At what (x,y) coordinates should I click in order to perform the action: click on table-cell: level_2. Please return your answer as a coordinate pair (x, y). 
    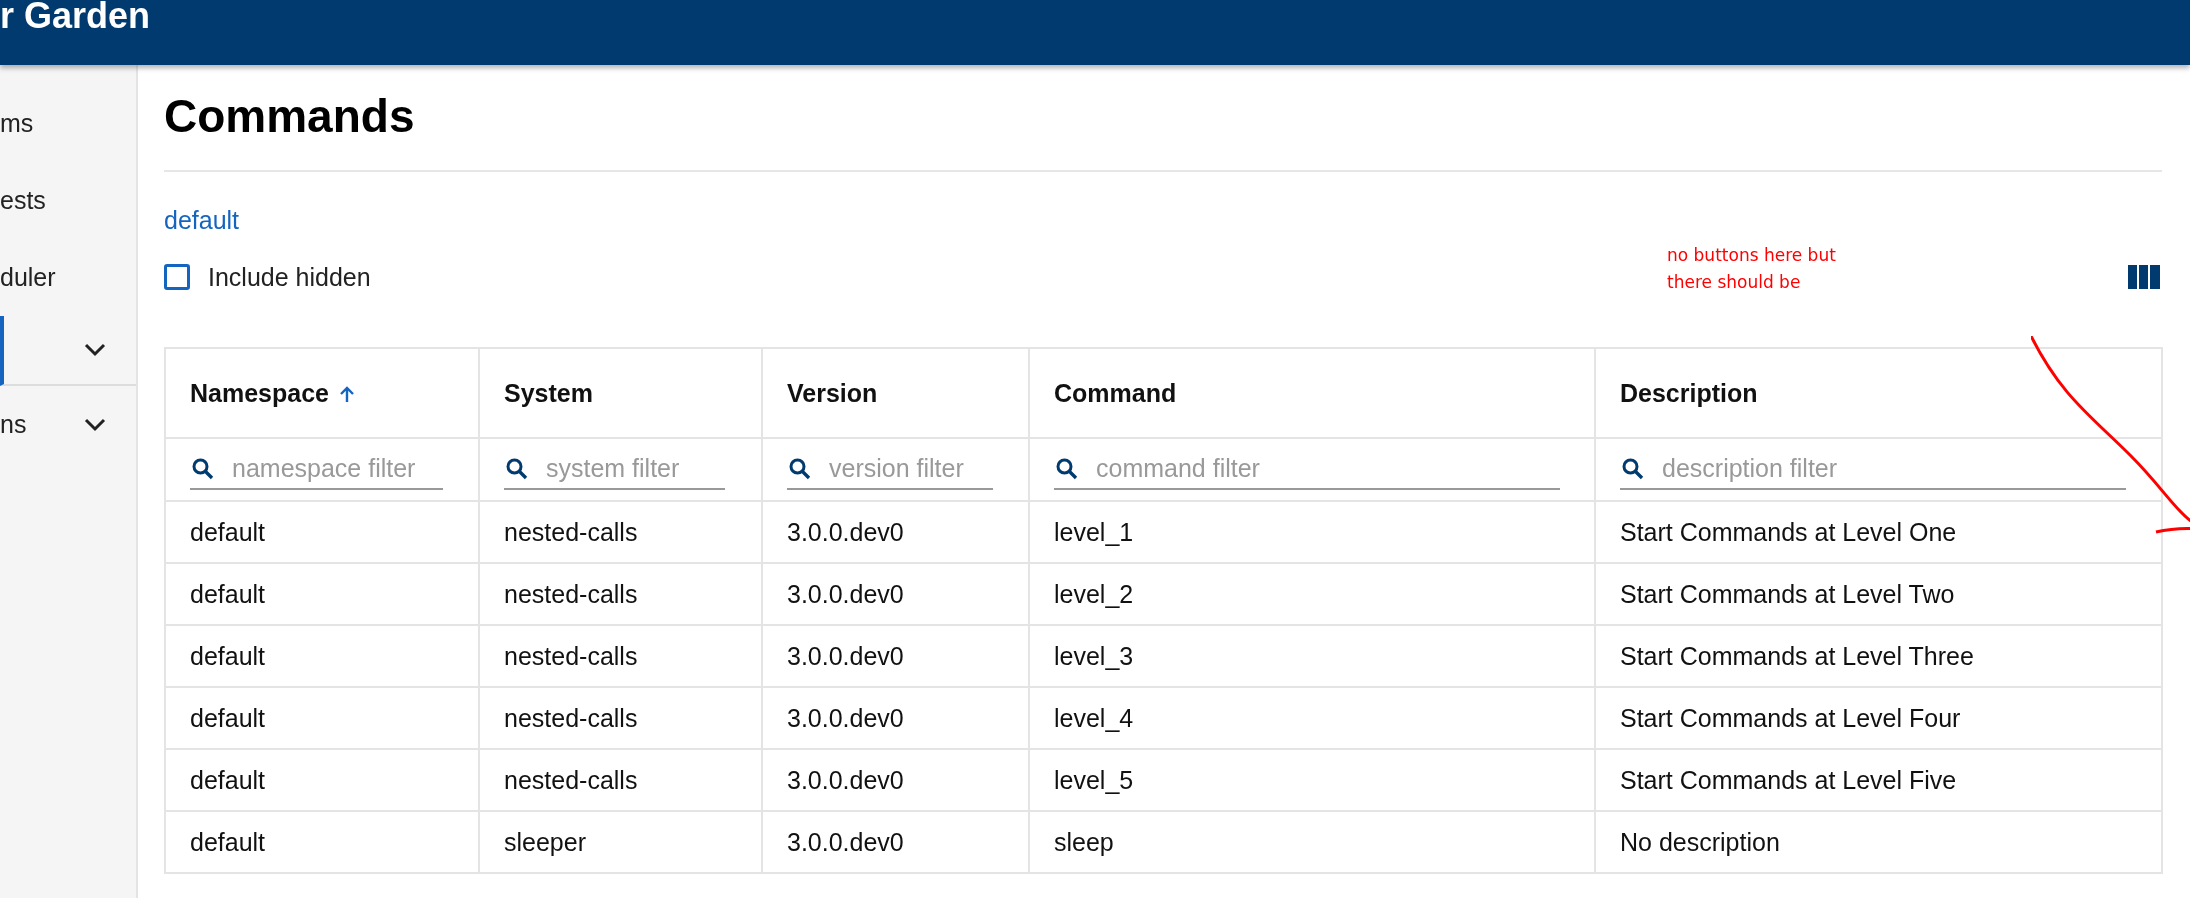
    Looking at the image, I should click on (1094, 593).